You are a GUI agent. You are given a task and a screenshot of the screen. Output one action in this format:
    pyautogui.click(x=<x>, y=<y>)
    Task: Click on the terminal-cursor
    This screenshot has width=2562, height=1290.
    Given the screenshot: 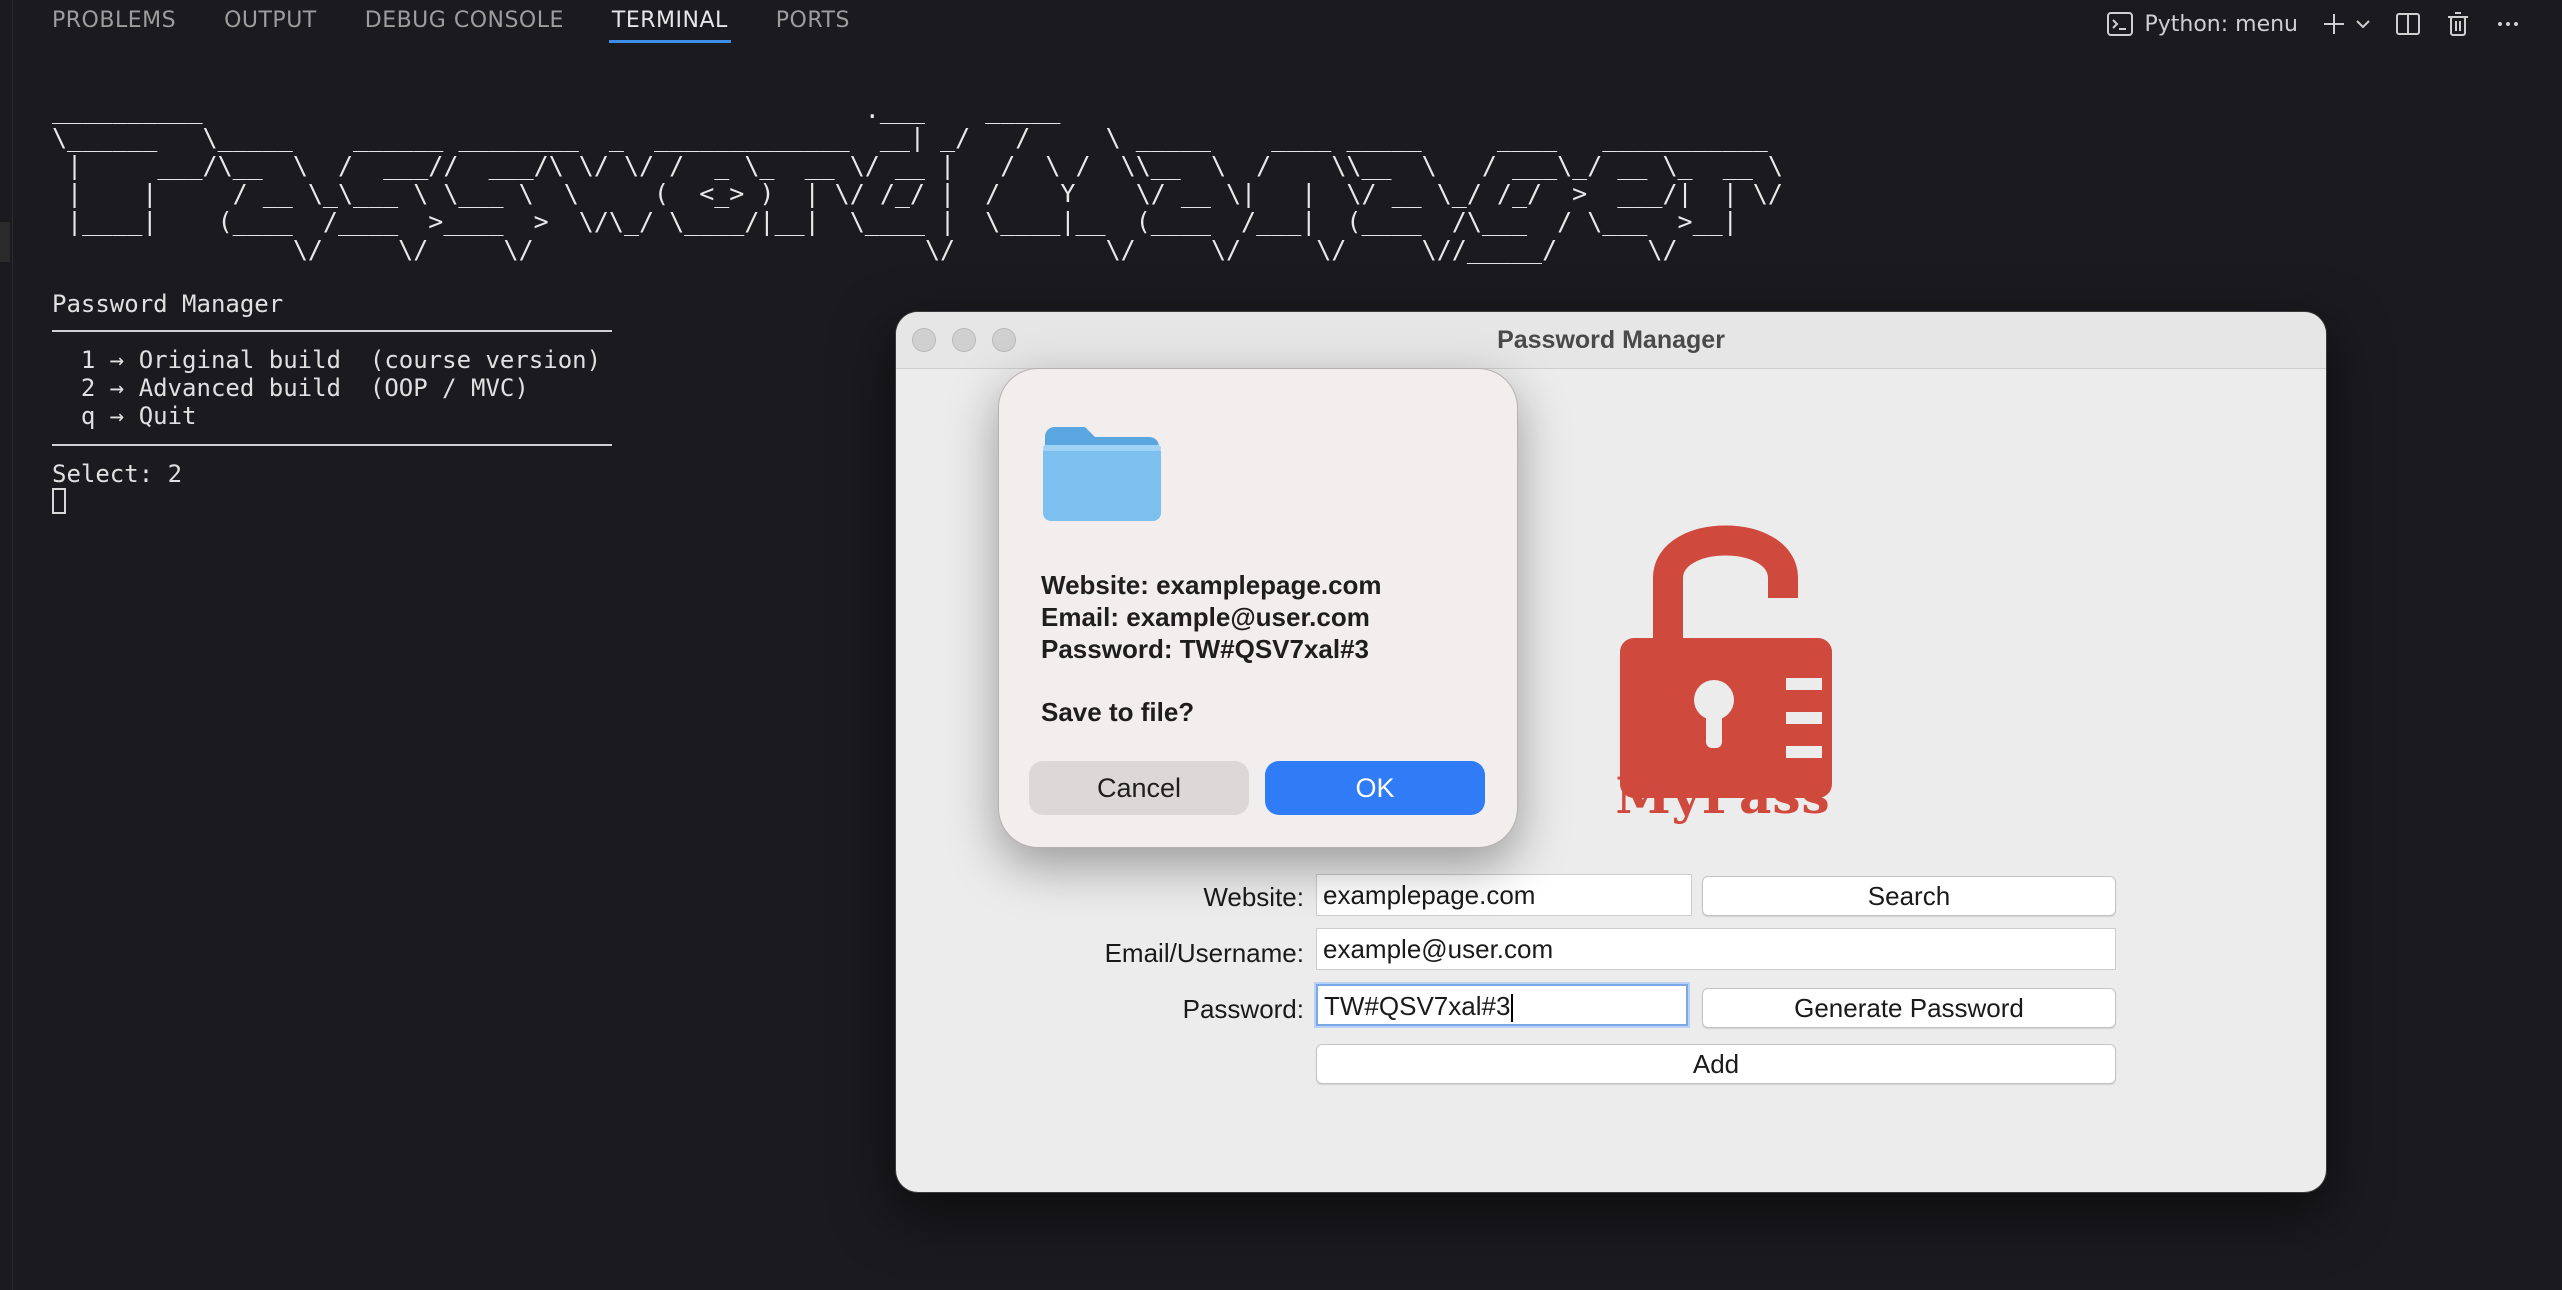 What is the action you would take?
    pyautogui.click(x=59, y=501)
    